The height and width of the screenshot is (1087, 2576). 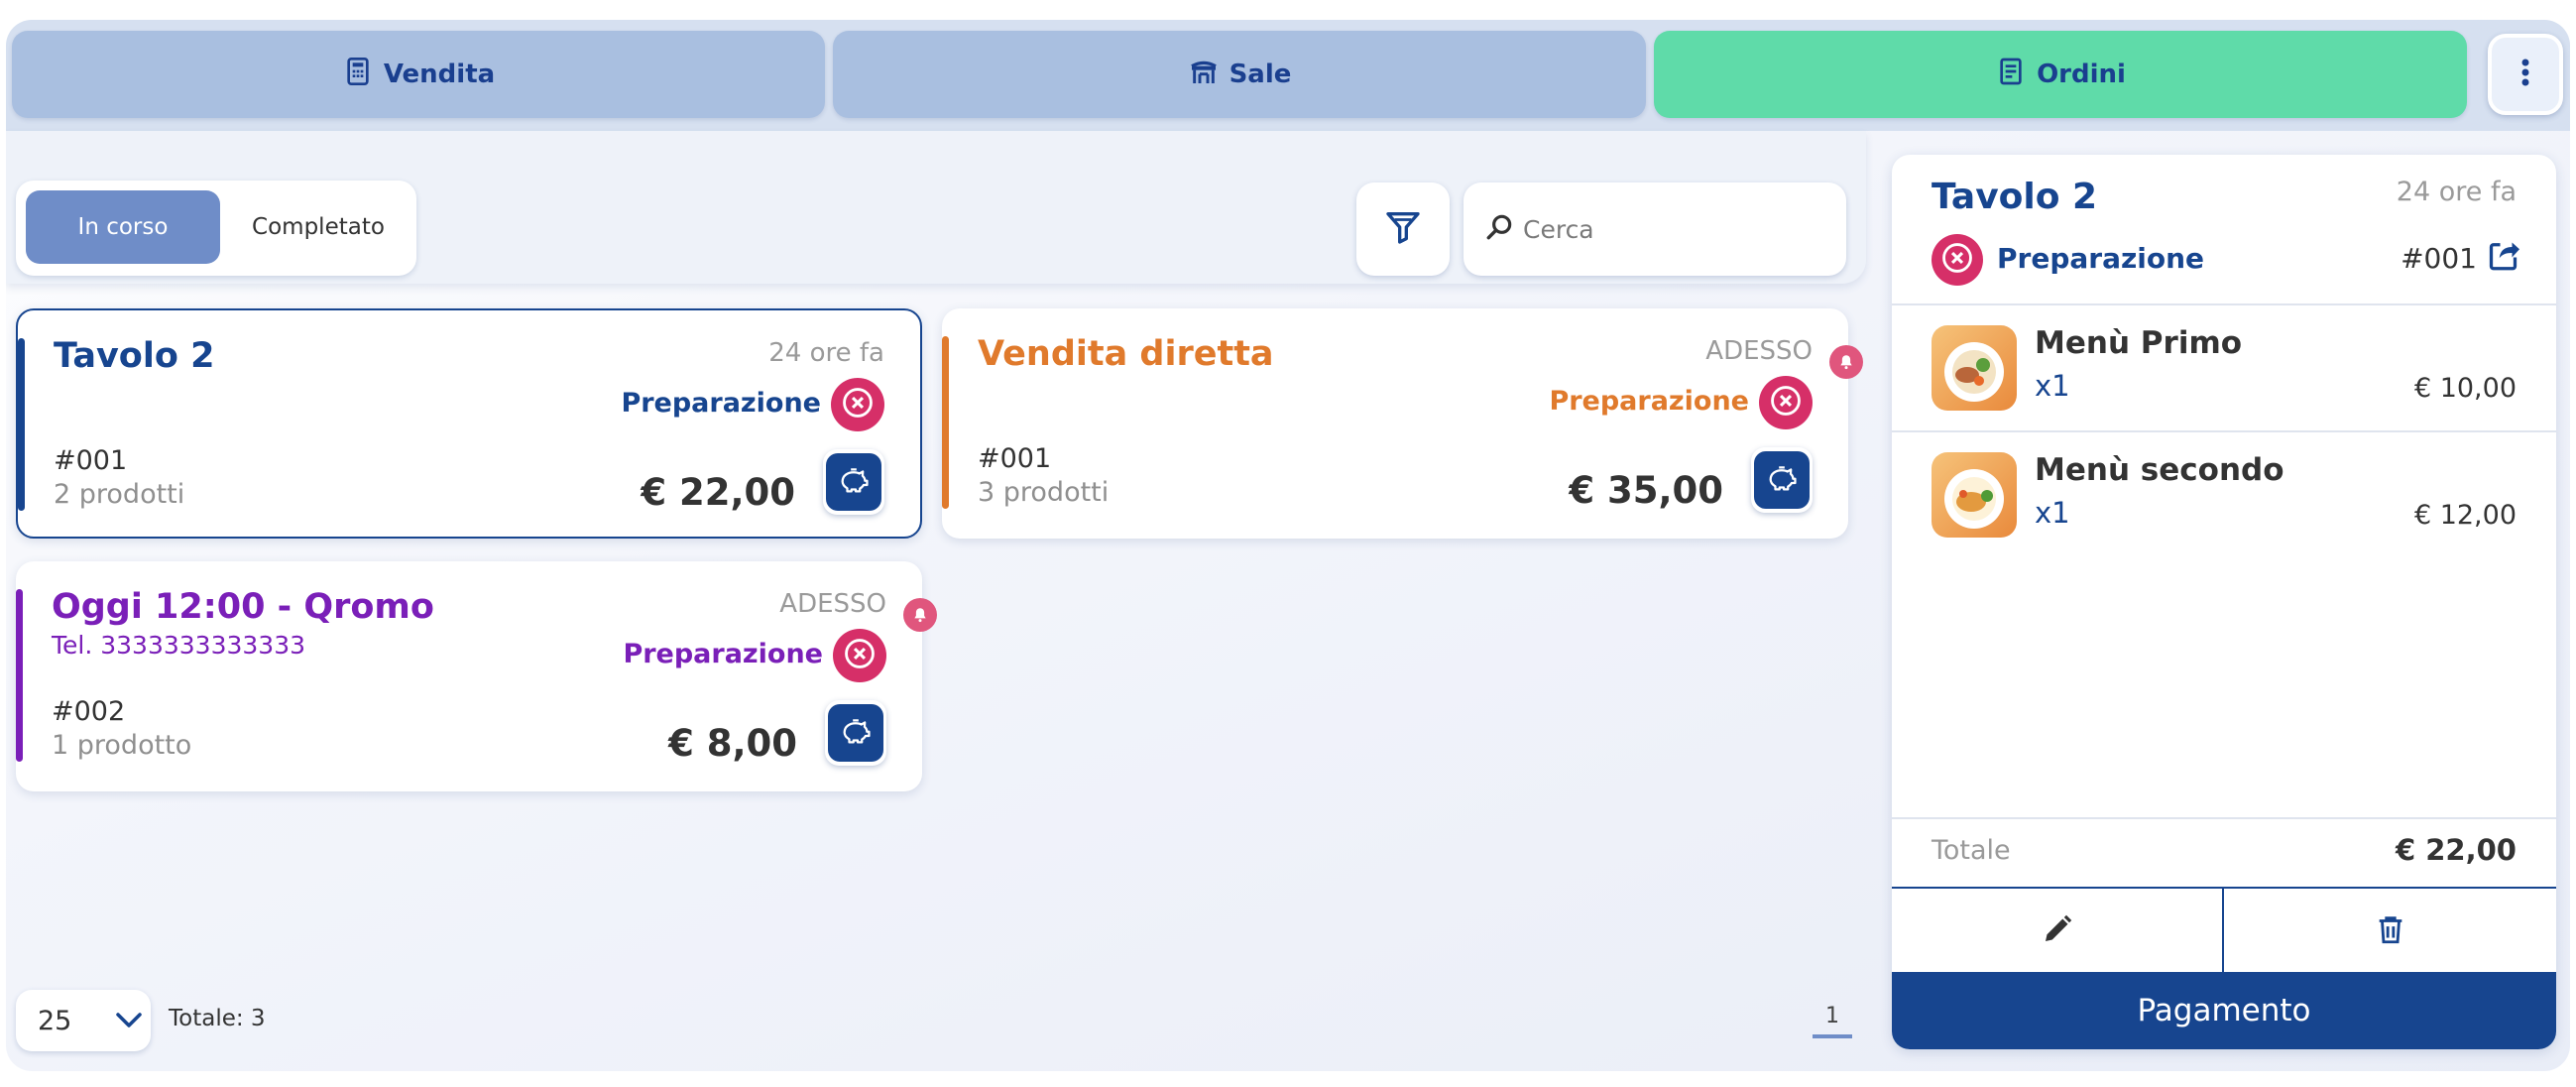 What do you see at coordinates (2465, 388) in the screenshot?
I see `item-price: € 10,00` at bounding box center [2465, 388].